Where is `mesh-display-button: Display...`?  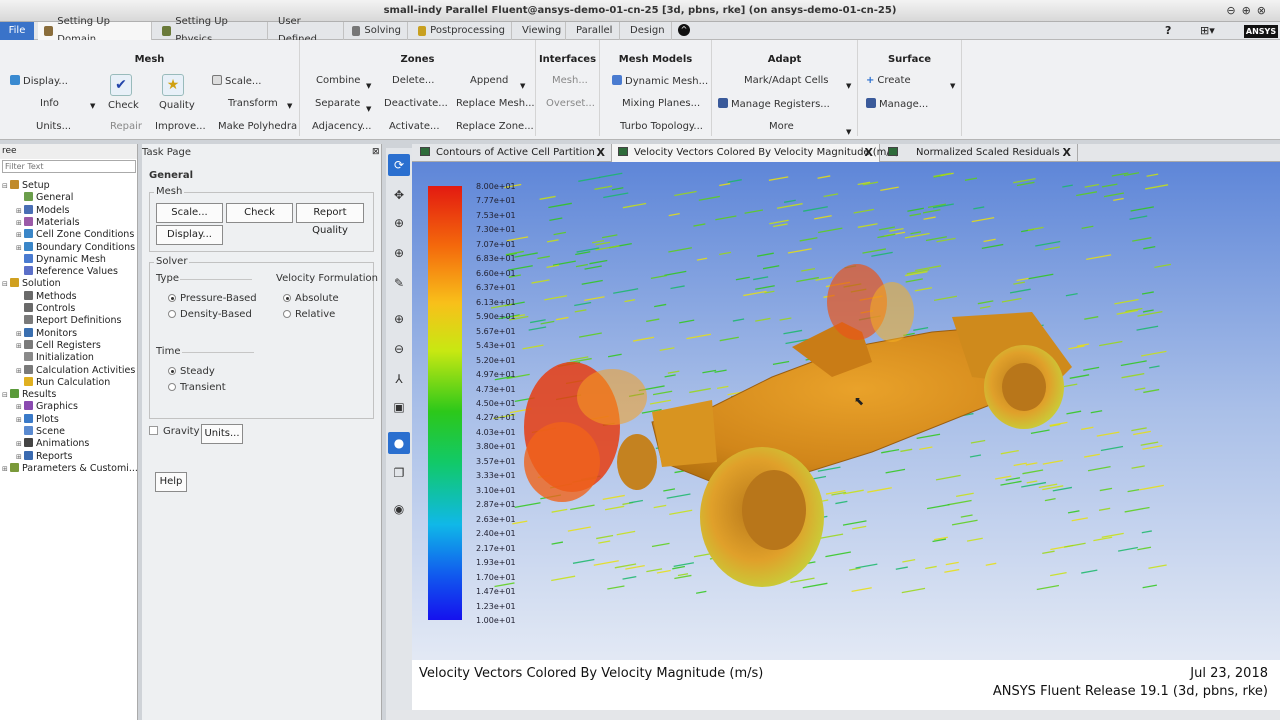
mesh-display-button: Display... is located at coordinates (39, 81).